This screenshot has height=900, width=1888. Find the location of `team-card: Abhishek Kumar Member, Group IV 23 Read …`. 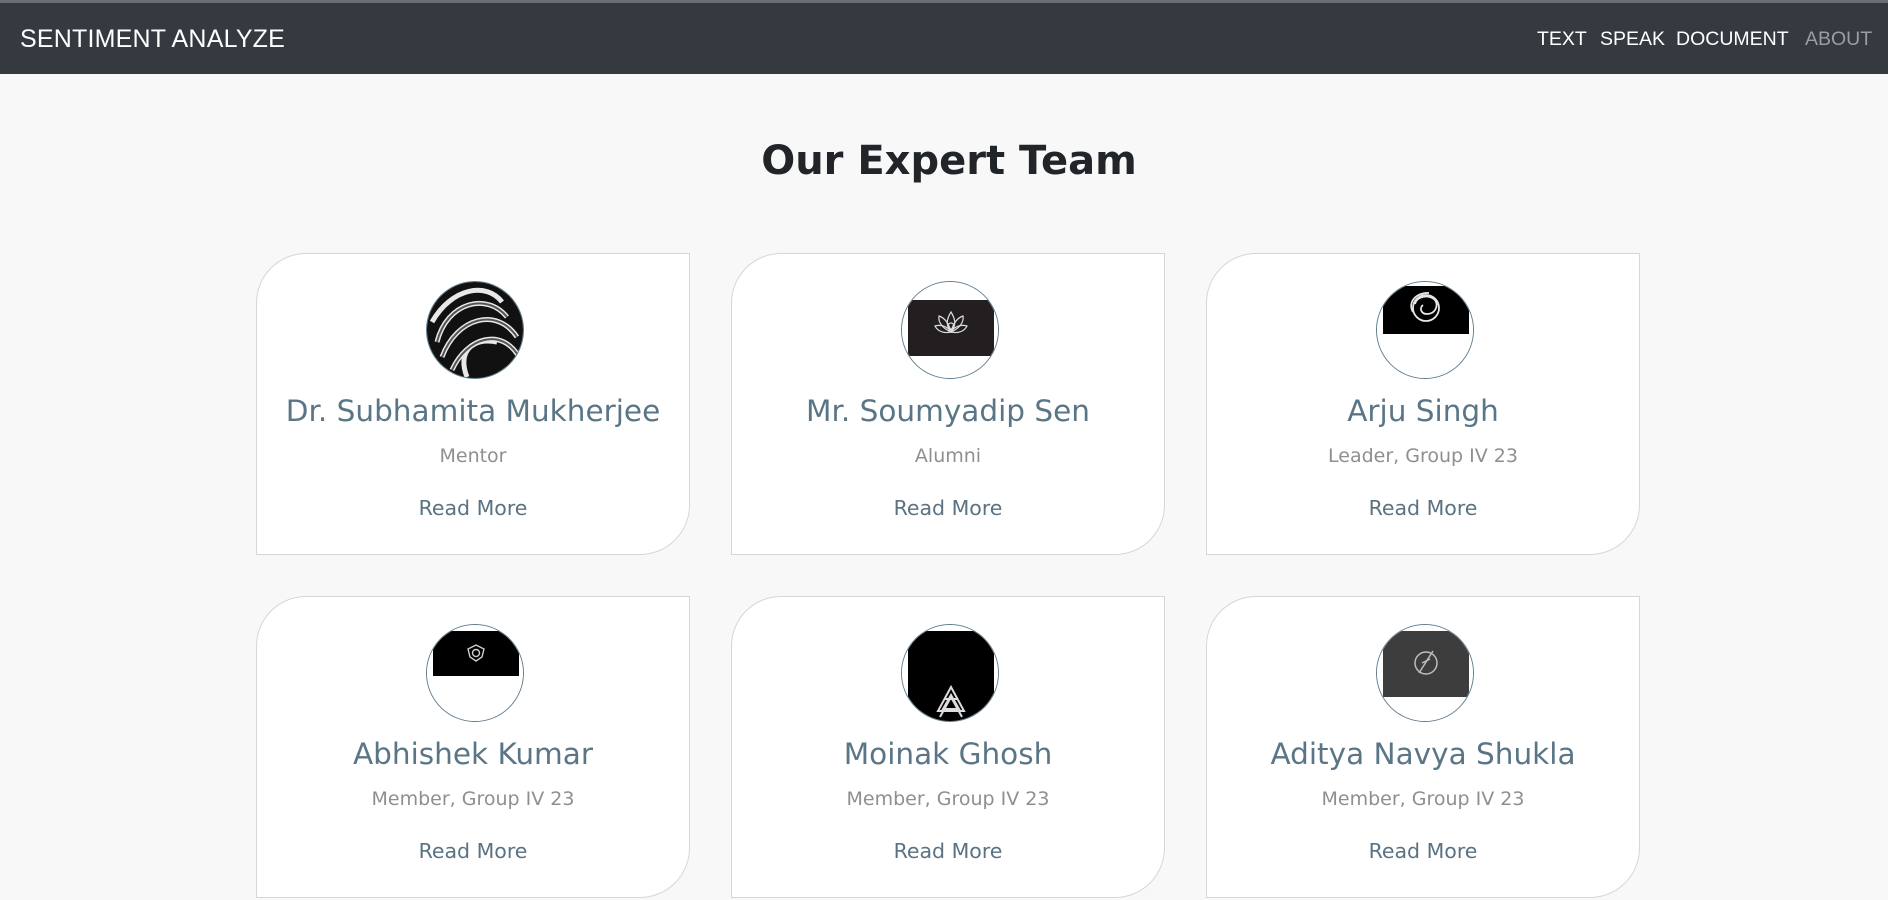

team-card: Abhishek Kumar Member, Group IV 23 Read … is located at coordinates (473, 747).